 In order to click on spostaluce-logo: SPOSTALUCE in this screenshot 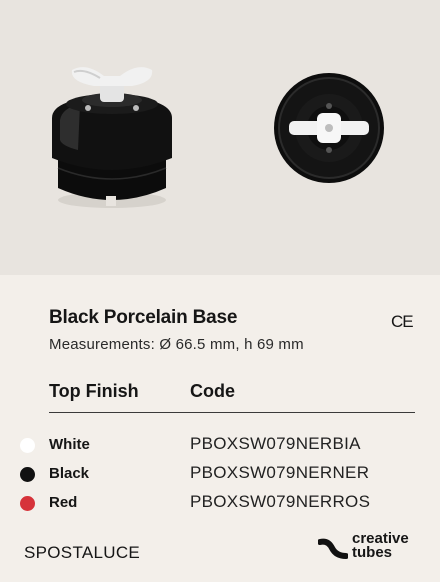, I will do `click(82, 552)`.